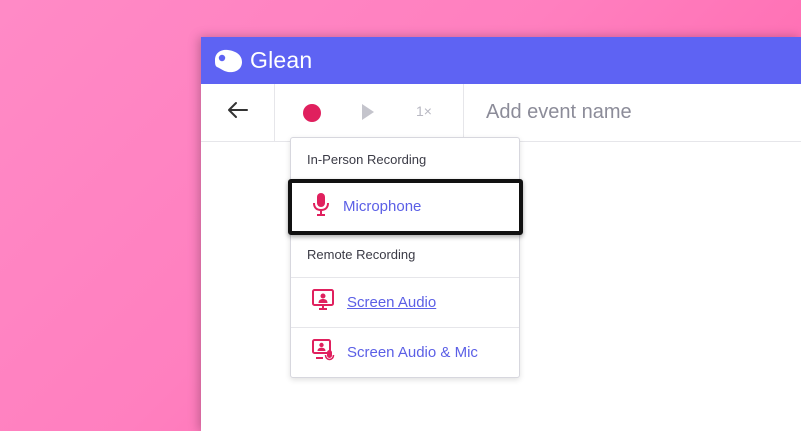  I want to click on brand-name: Glean, so click(281, 60).